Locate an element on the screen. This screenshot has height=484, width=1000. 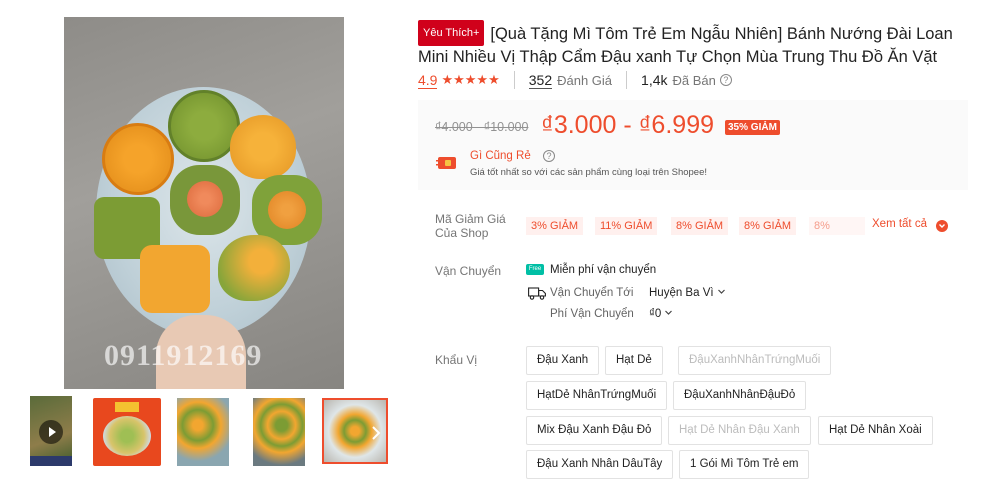
flavor-option: Mix Đậu Xanh Đậu Đỏ is located at coordinates (594, 430).